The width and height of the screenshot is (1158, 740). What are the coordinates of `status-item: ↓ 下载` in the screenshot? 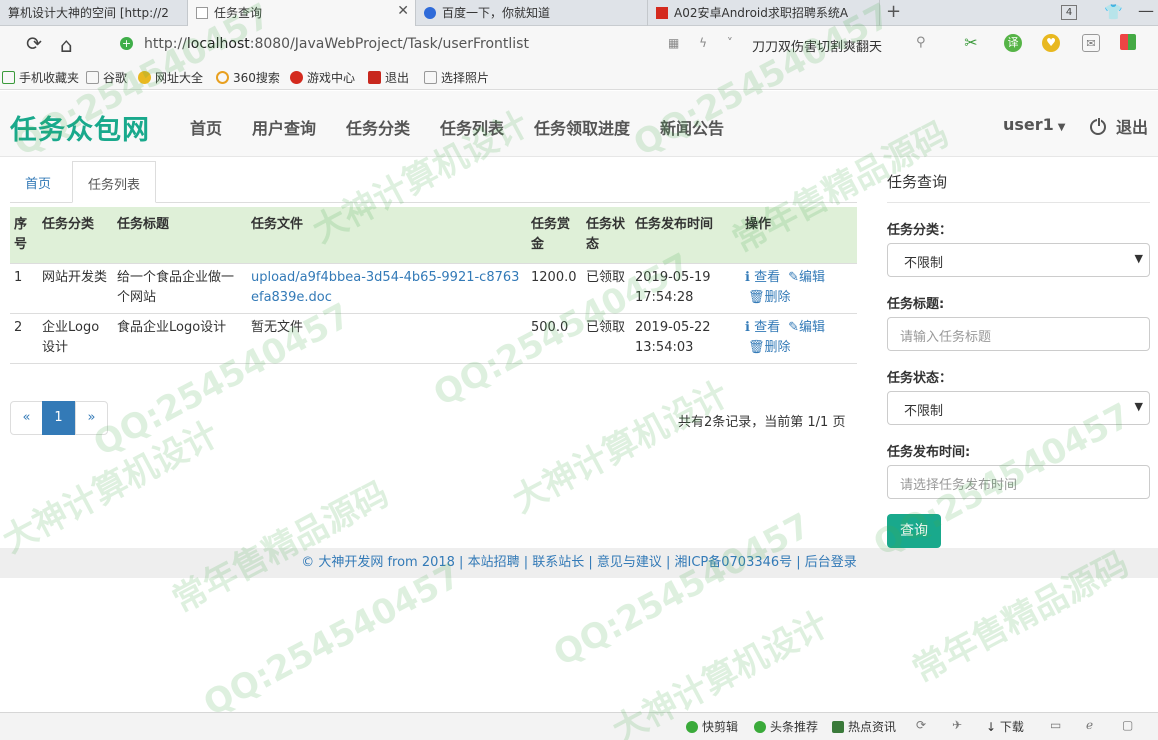 It's located at (1005, 726).